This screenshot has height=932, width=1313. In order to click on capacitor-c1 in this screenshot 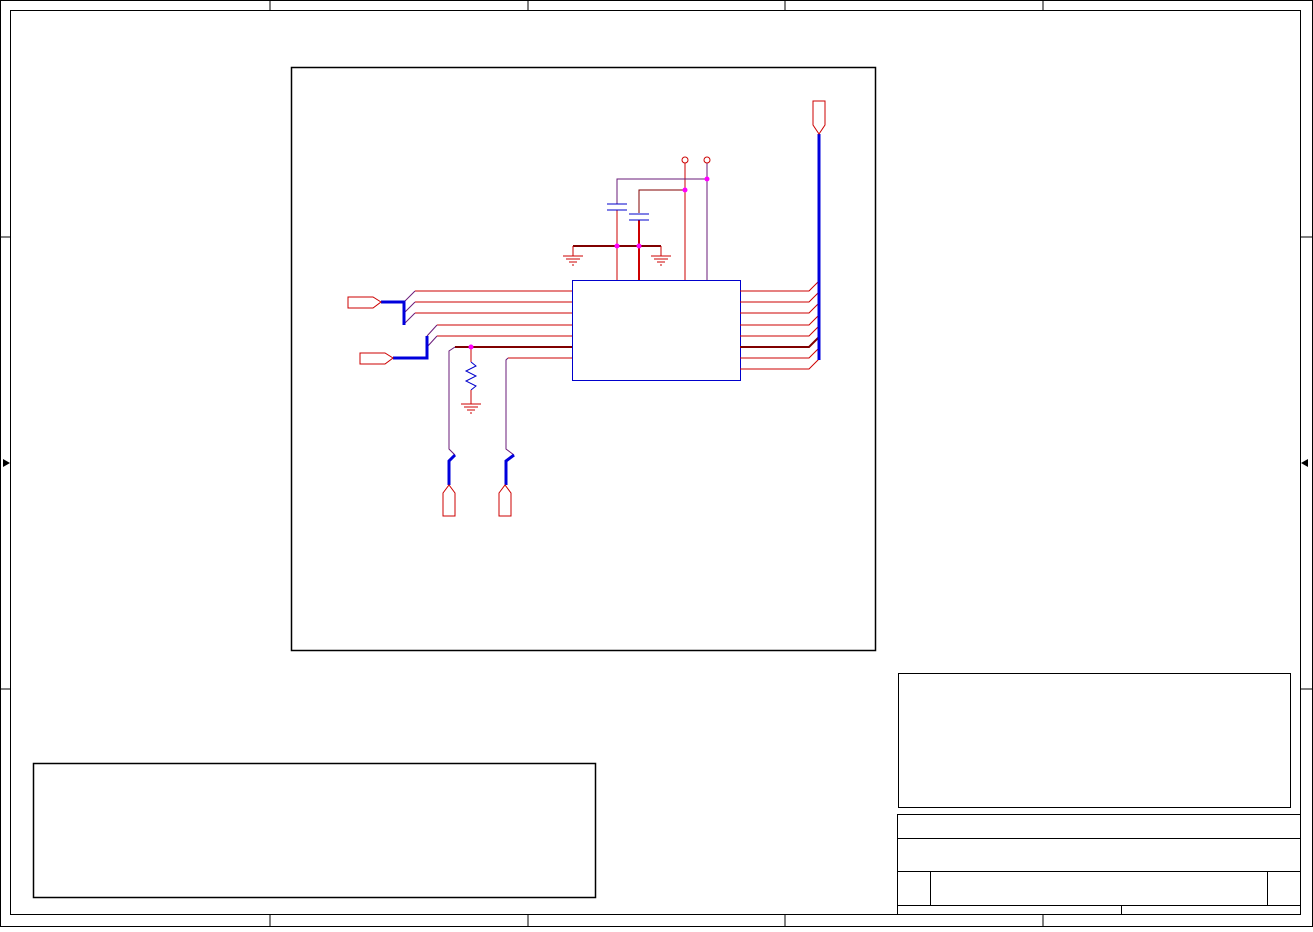, I will do `click(617, 207)`.